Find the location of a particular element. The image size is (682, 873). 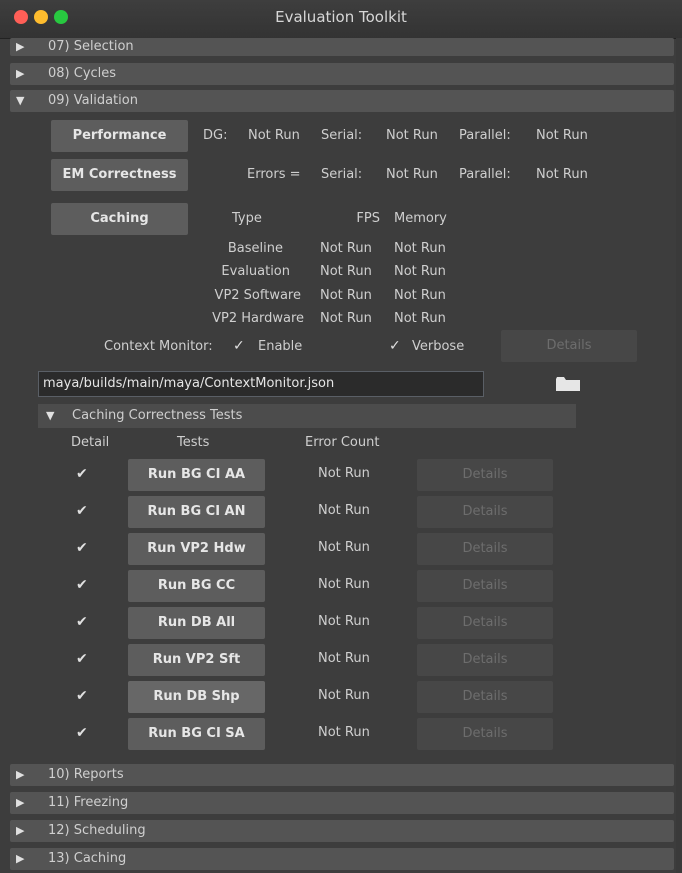

caching-type-vp2-software: VP2 Software is located at coordinates (257, 295).